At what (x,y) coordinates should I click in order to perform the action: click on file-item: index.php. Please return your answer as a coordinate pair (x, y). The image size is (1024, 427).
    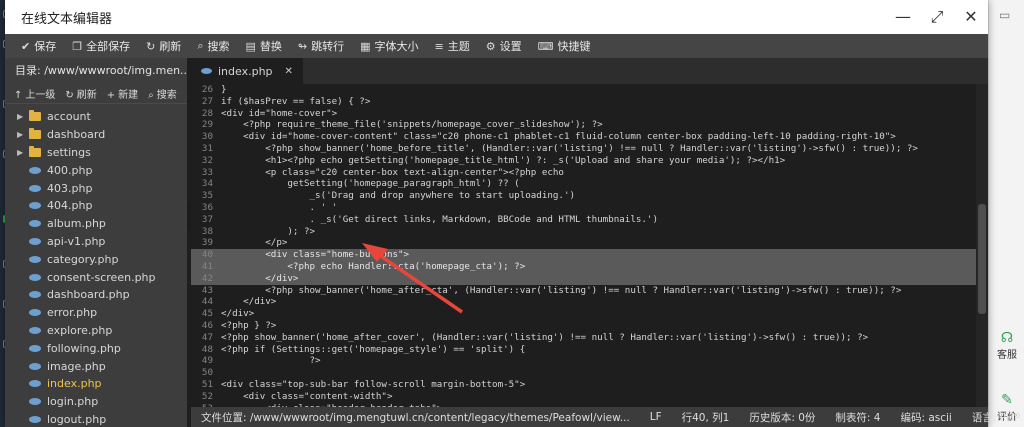
    Looking at the image, I should click on (96, 384).